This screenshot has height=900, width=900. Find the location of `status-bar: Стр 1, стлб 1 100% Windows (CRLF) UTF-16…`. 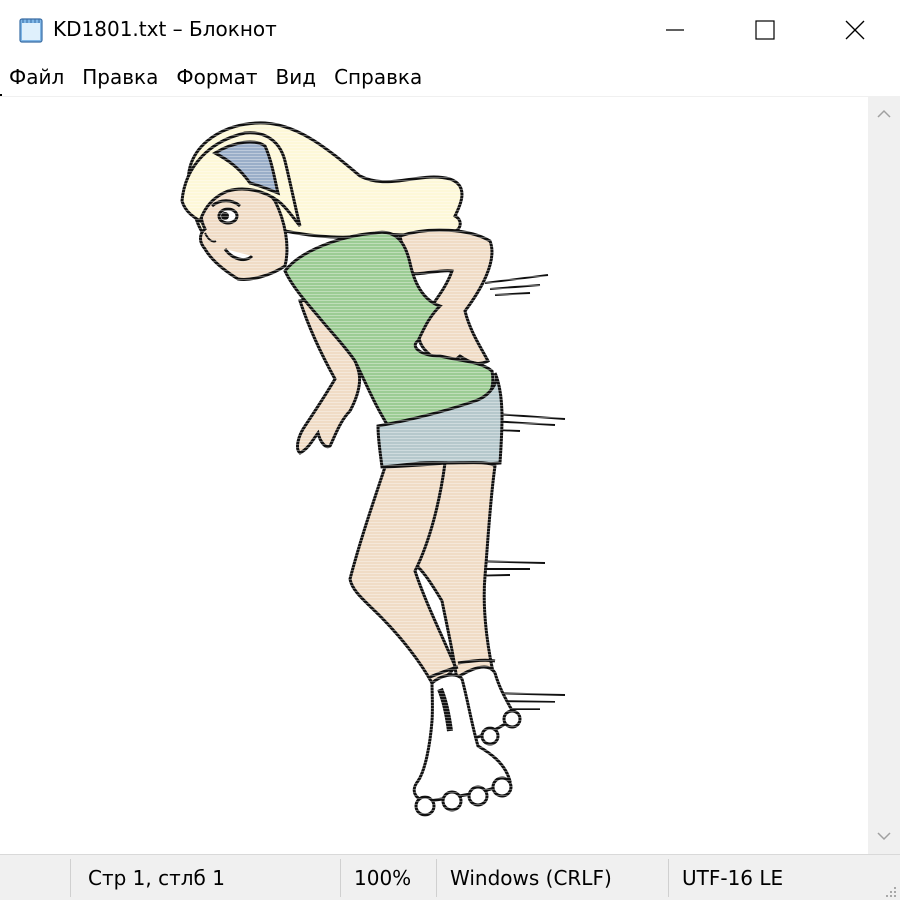

status-bar: Стр 1, стлб 1 100% Windows (CRLF) UTF-16… is located at coordinates (450, 877).